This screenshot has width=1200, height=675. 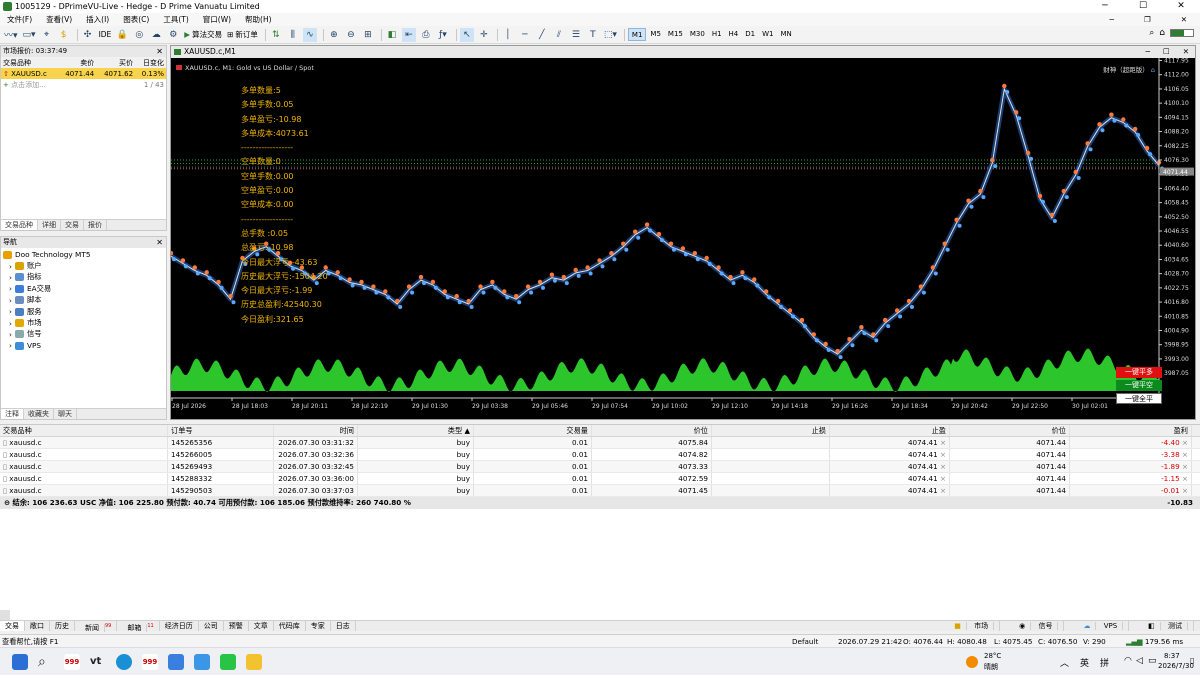 I want to click on candle-chart-icon: ⫼, so click(x=293, y=35).